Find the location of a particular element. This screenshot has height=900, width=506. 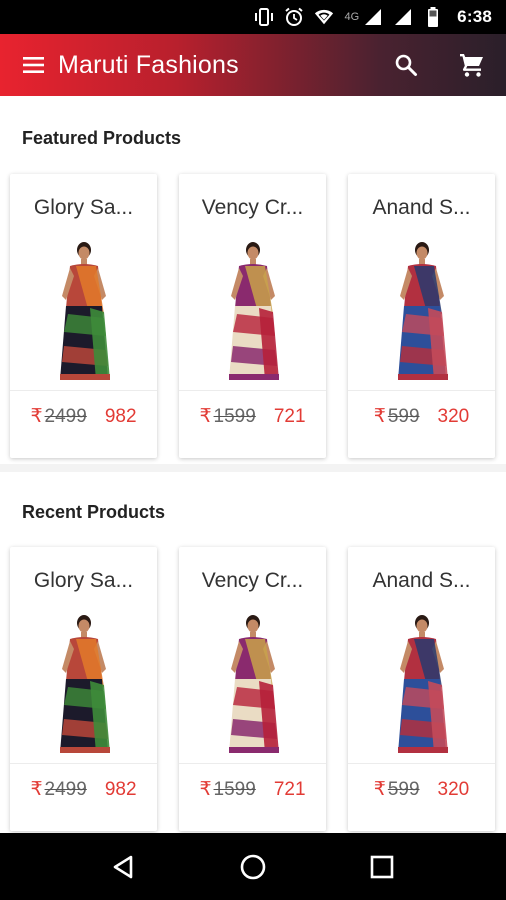

app-bar: Maruti Fashions is located at coordinates (253, 65).